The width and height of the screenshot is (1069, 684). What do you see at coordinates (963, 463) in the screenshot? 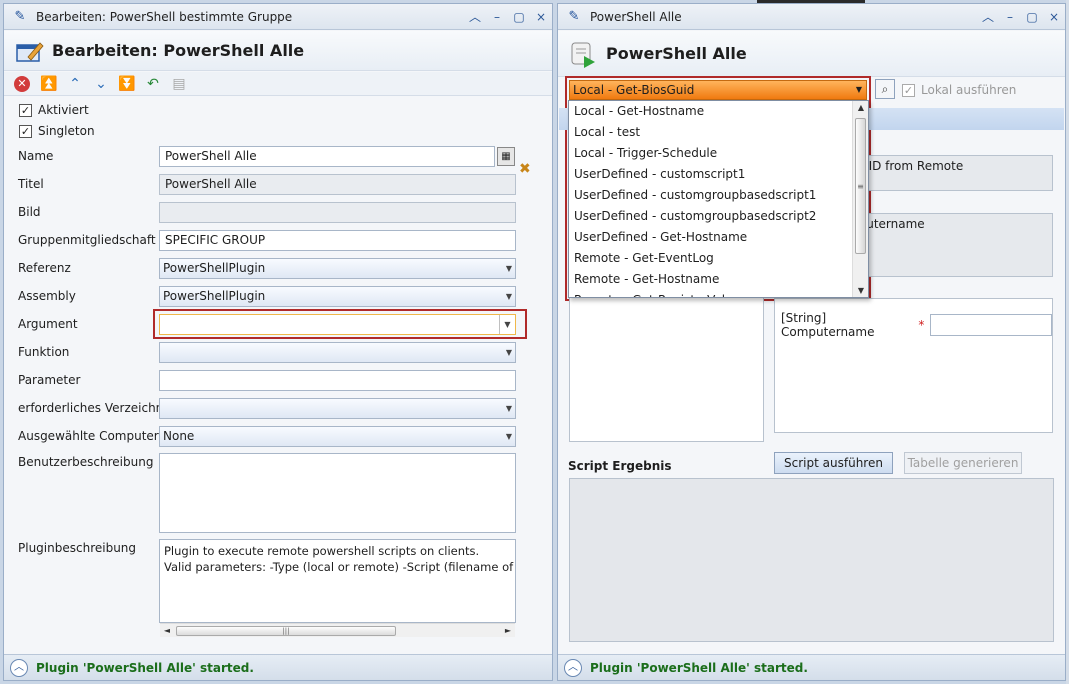
I see `generate-table-button: Tabelle generieren` at bounding box center [963, 463].